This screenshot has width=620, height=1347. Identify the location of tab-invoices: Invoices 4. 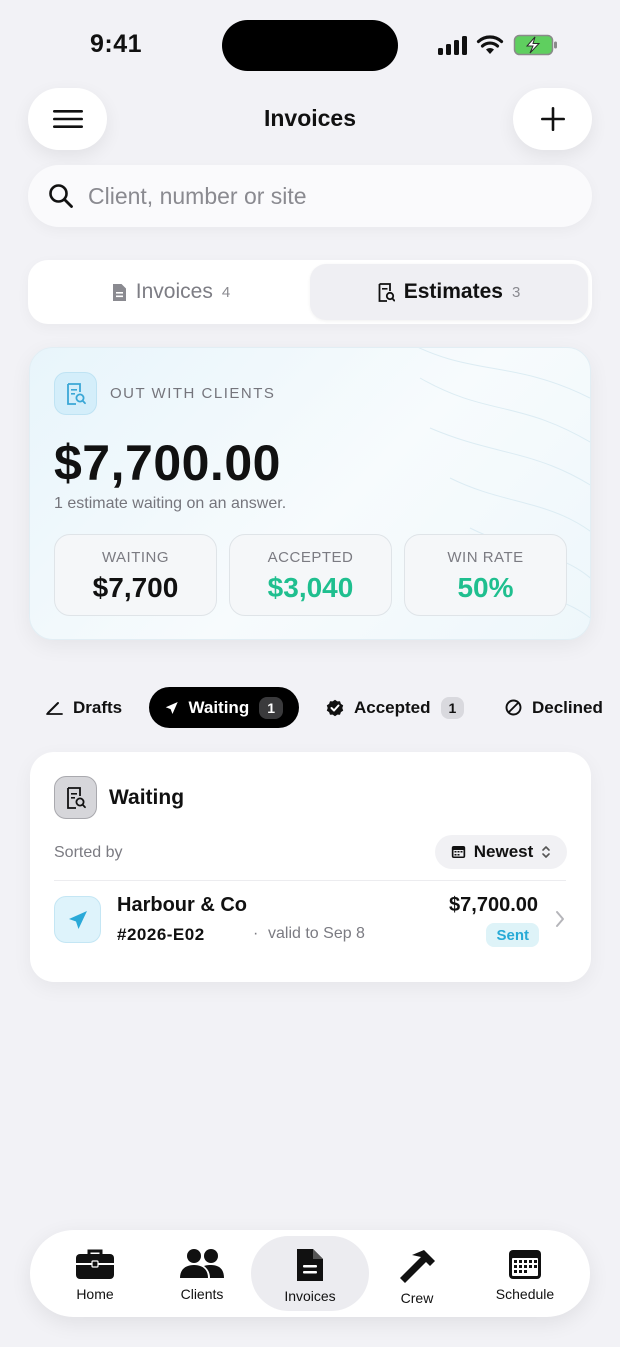
(171, 292).